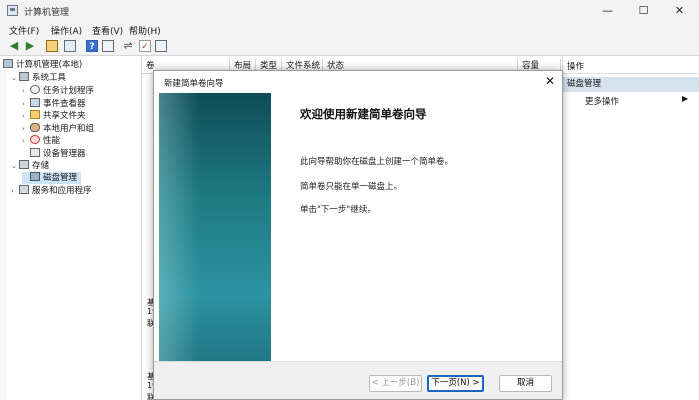  I want to click on tree-item-system-tools: ⌄ 系统工具, so click(38, 78).